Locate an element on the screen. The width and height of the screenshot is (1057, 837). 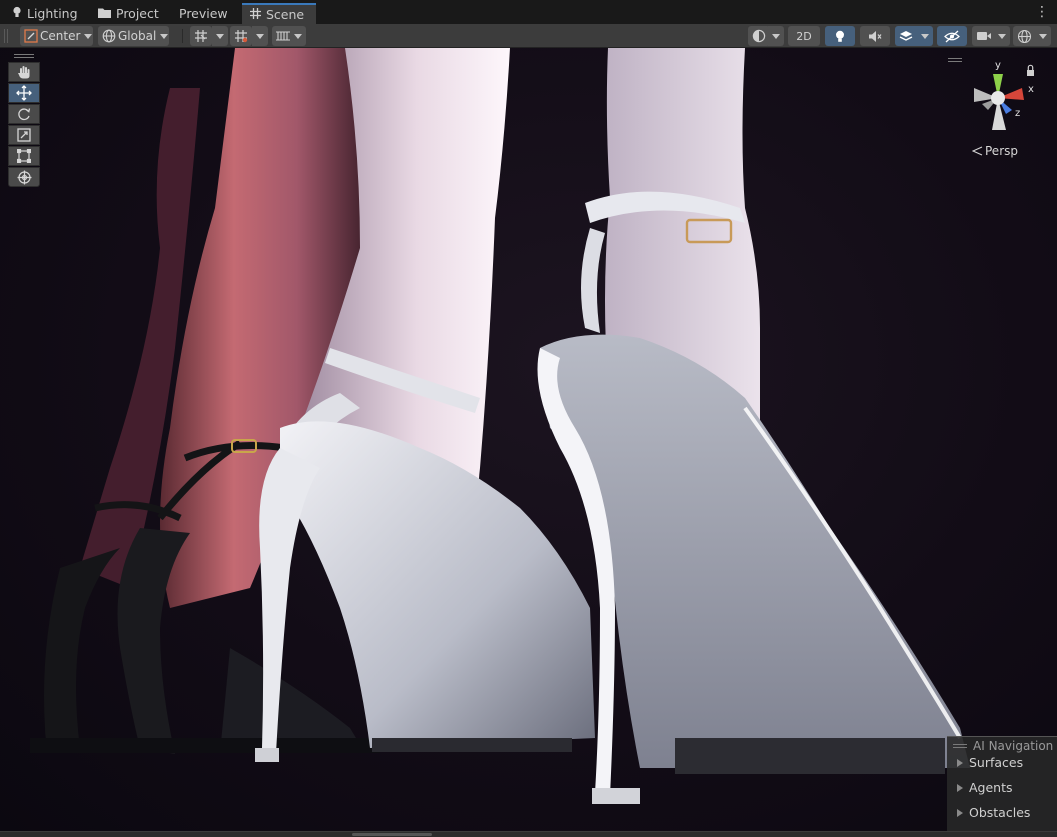
toggle-2d-button: 2D is located at coordinates (804, 36).